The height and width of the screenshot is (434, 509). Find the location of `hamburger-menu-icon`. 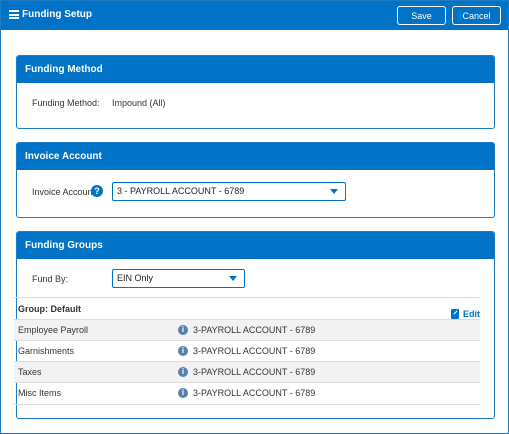

hamburger-menu-icon is located at coordinates (14, 14).